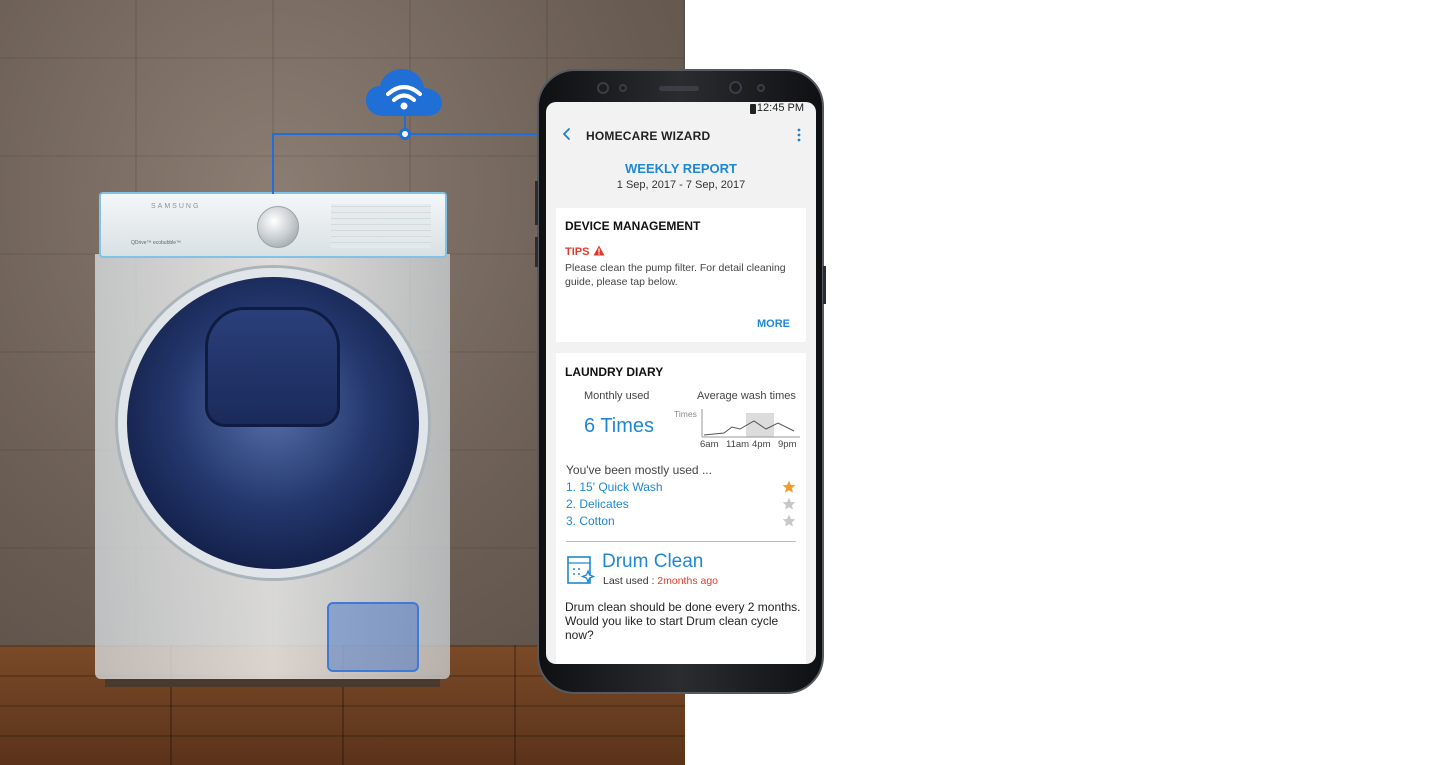 Image resolution: width=1440 pixels, height=765 pixels. I want to click on more-button: MORE, so click(773, 324).